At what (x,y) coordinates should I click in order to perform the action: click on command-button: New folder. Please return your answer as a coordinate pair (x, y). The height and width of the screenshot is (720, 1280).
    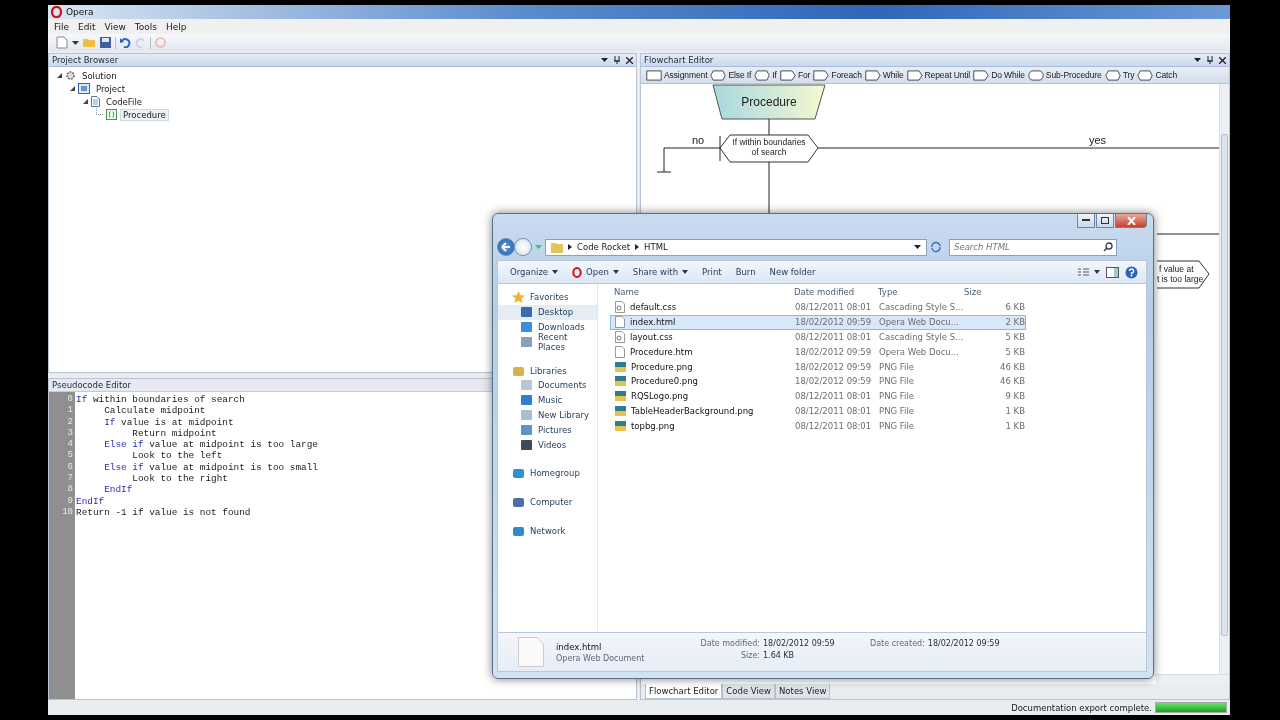
    Looking at the image, I should click on (792, 272).